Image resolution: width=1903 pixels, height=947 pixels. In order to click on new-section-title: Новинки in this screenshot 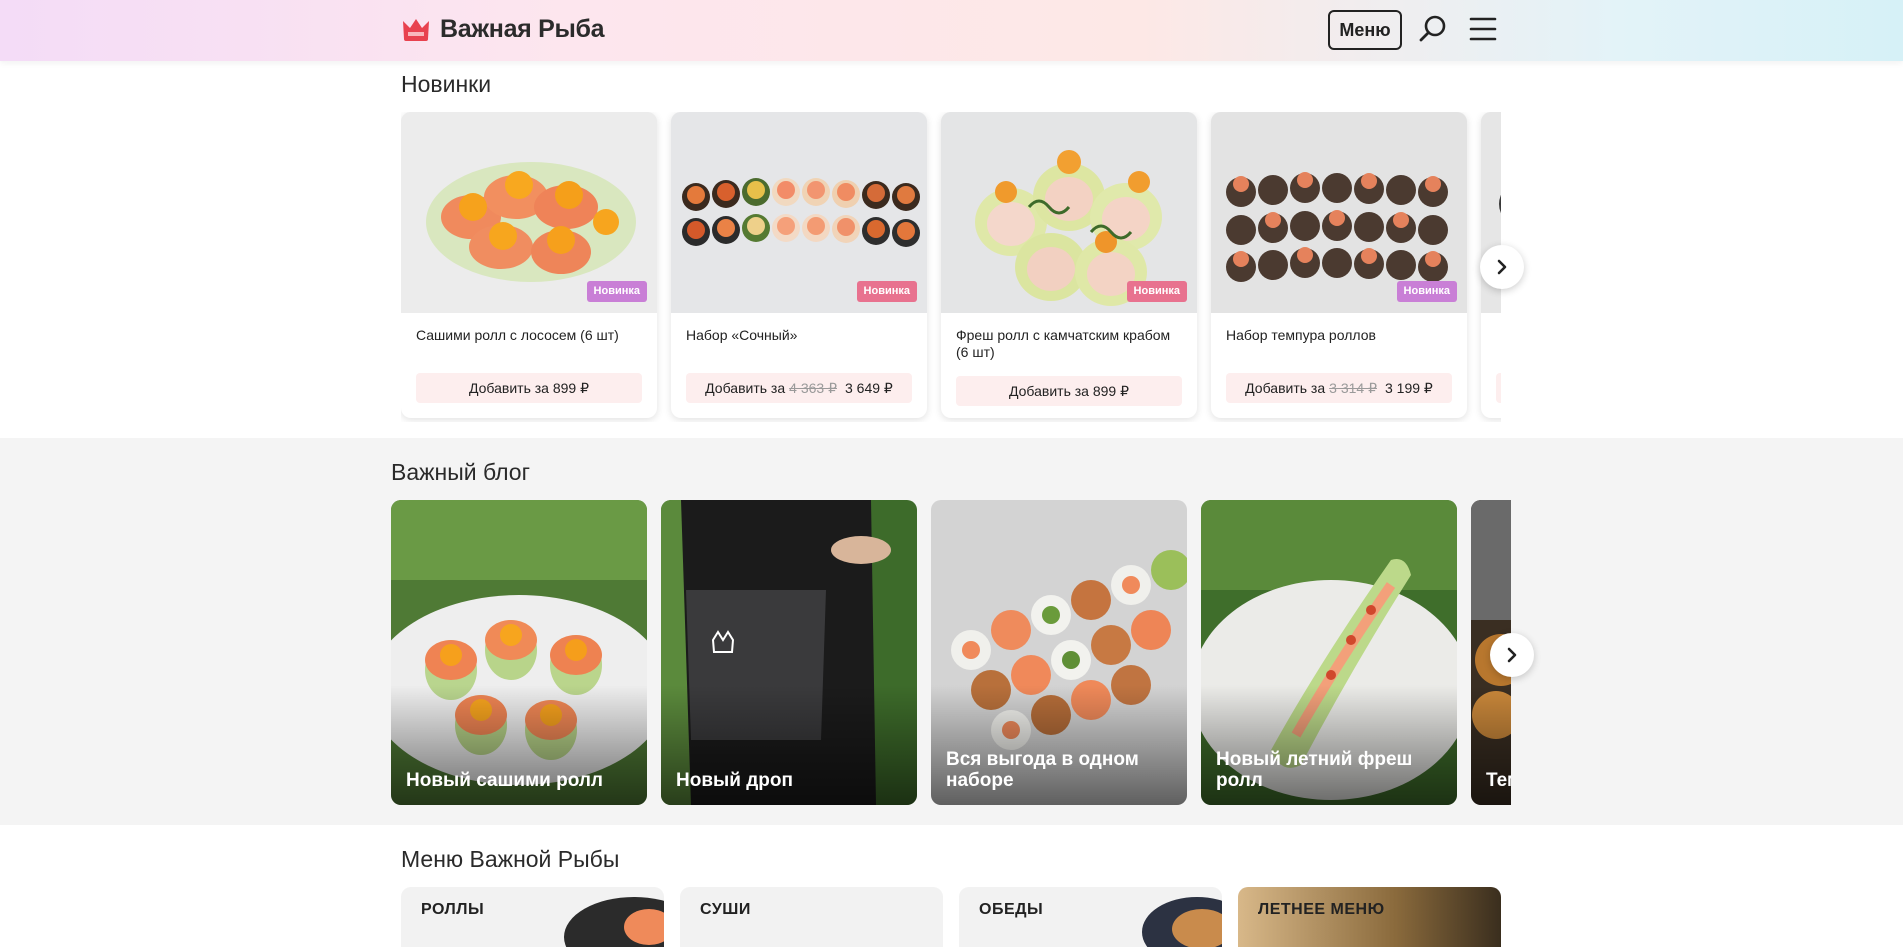, I will do `click(446, 84)`.